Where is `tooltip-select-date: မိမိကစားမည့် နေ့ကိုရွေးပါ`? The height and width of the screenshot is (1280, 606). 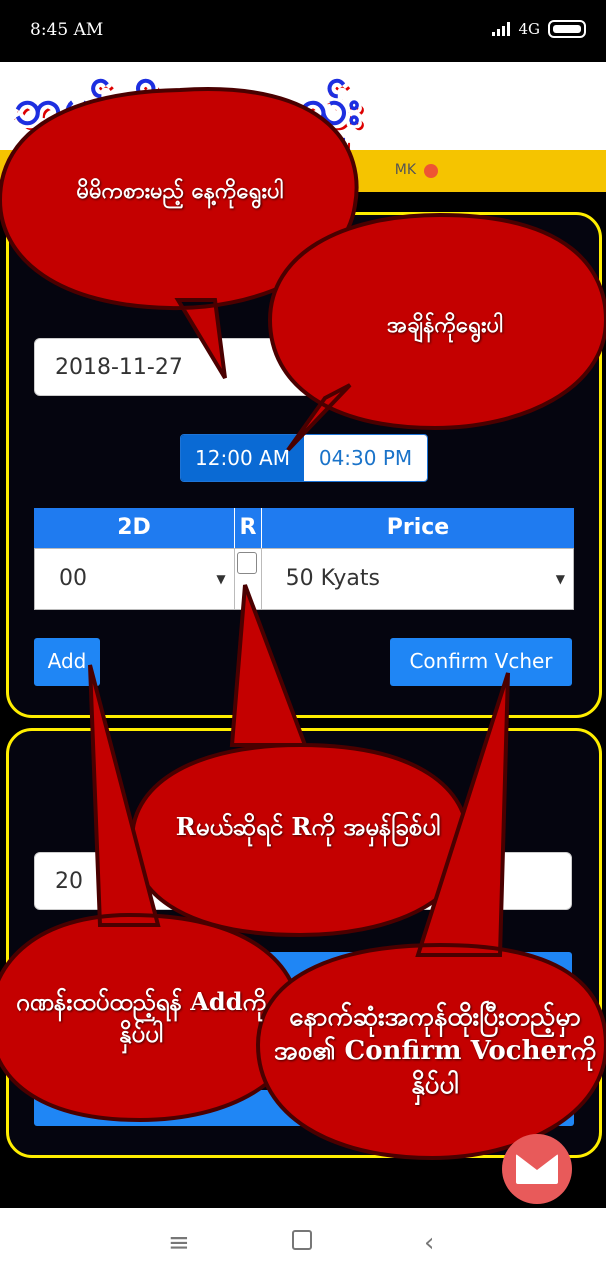
tooltip-select-date: မိမိကစားမည့် နေ့ကိုရွေးပါ is located at coordinates (180, 191).